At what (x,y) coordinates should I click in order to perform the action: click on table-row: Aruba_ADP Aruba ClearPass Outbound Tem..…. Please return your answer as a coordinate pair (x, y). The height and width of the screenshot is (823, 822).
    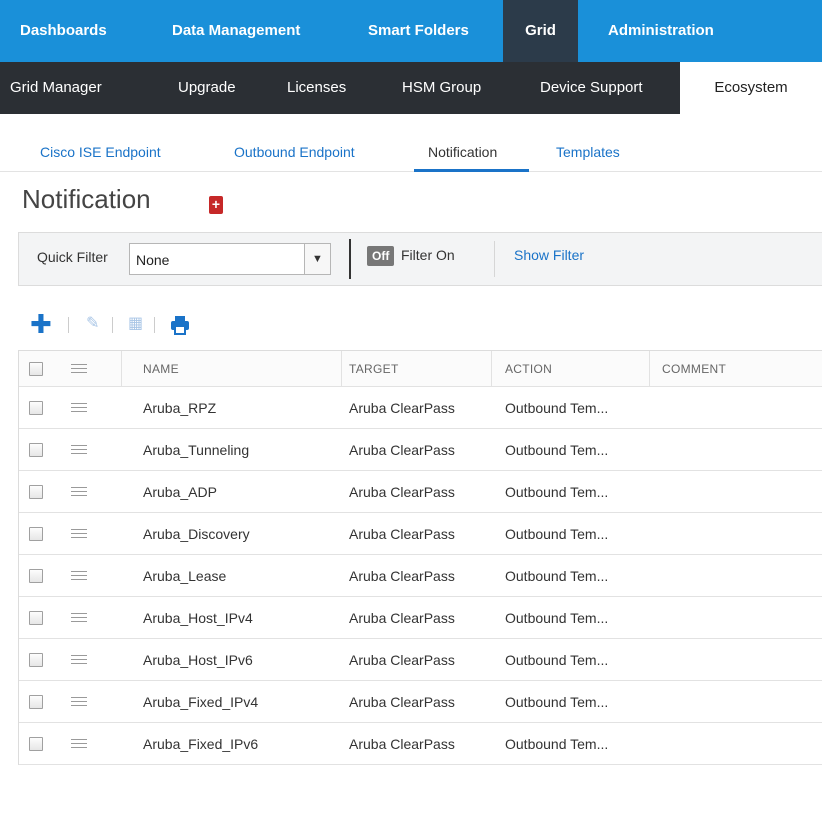
    Looking at the image, I should click on (420, 492).